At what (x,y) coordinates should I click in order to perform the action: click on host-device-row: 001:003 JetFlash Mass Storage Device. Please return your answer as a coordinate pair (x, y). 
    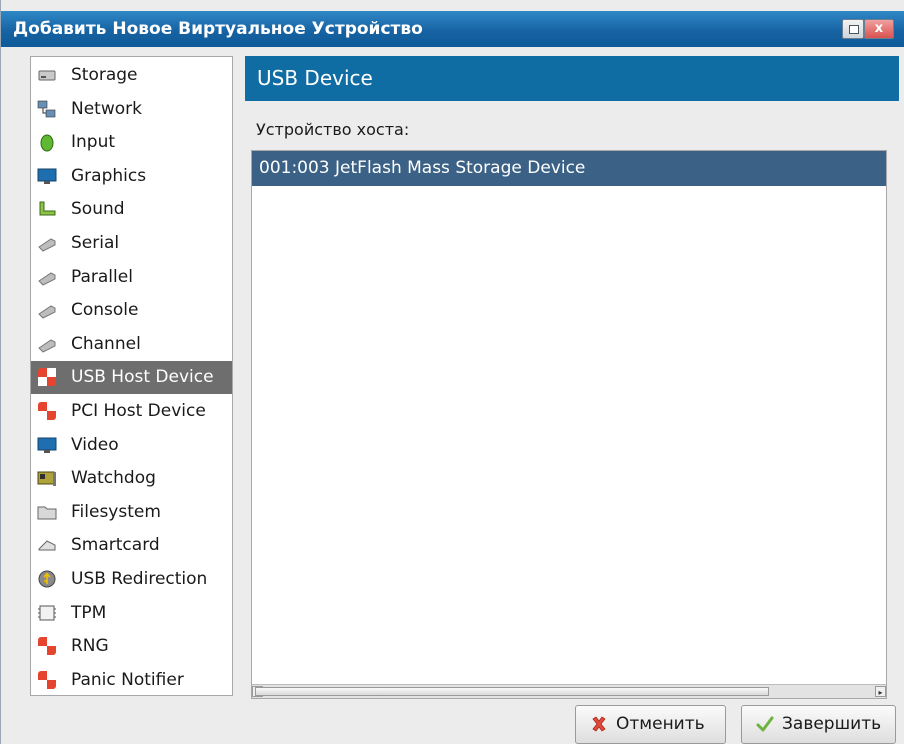
    Looking at the image, I should click on (569, 168).